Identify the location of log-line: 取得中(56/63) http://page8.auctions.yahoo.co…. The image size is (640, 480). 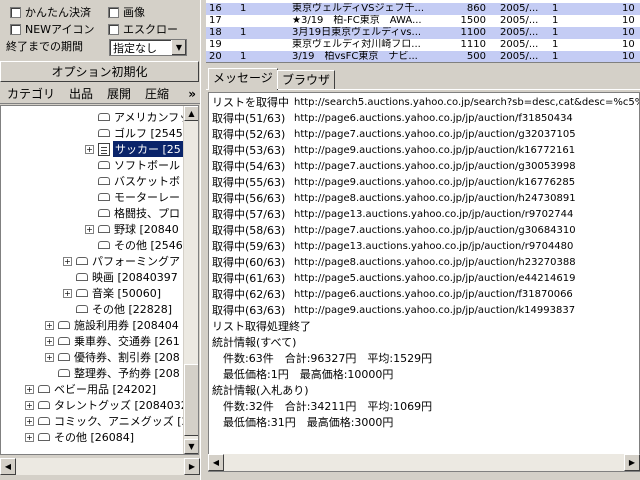
(394, 199).